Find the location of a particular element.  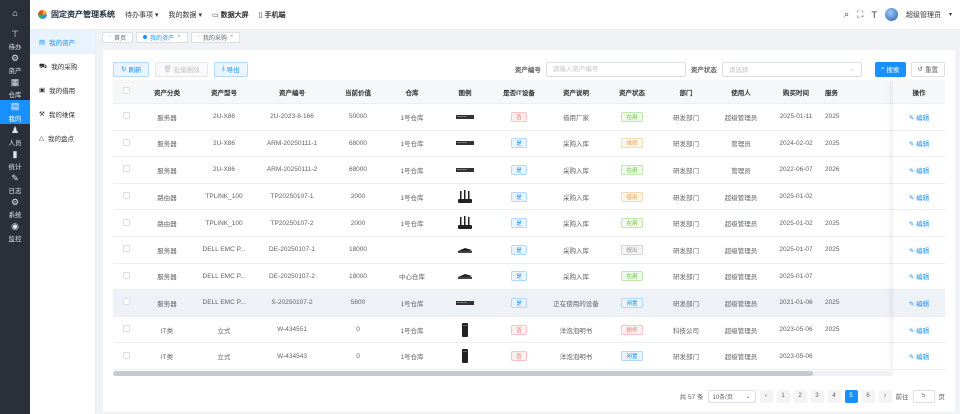

rail-item-warehouse: ▦ 仓库 is located at coordinates (15, 88).